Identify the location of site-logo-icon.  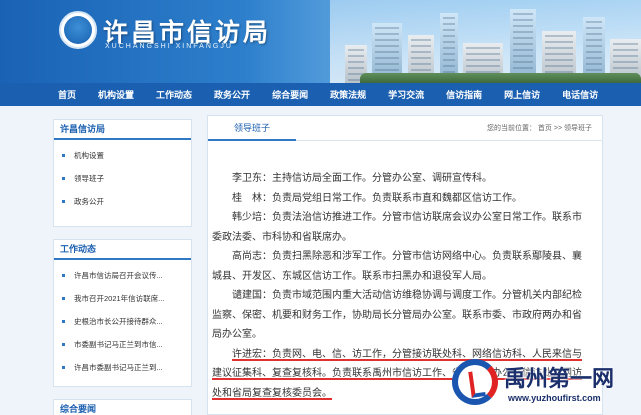
(78, 30).